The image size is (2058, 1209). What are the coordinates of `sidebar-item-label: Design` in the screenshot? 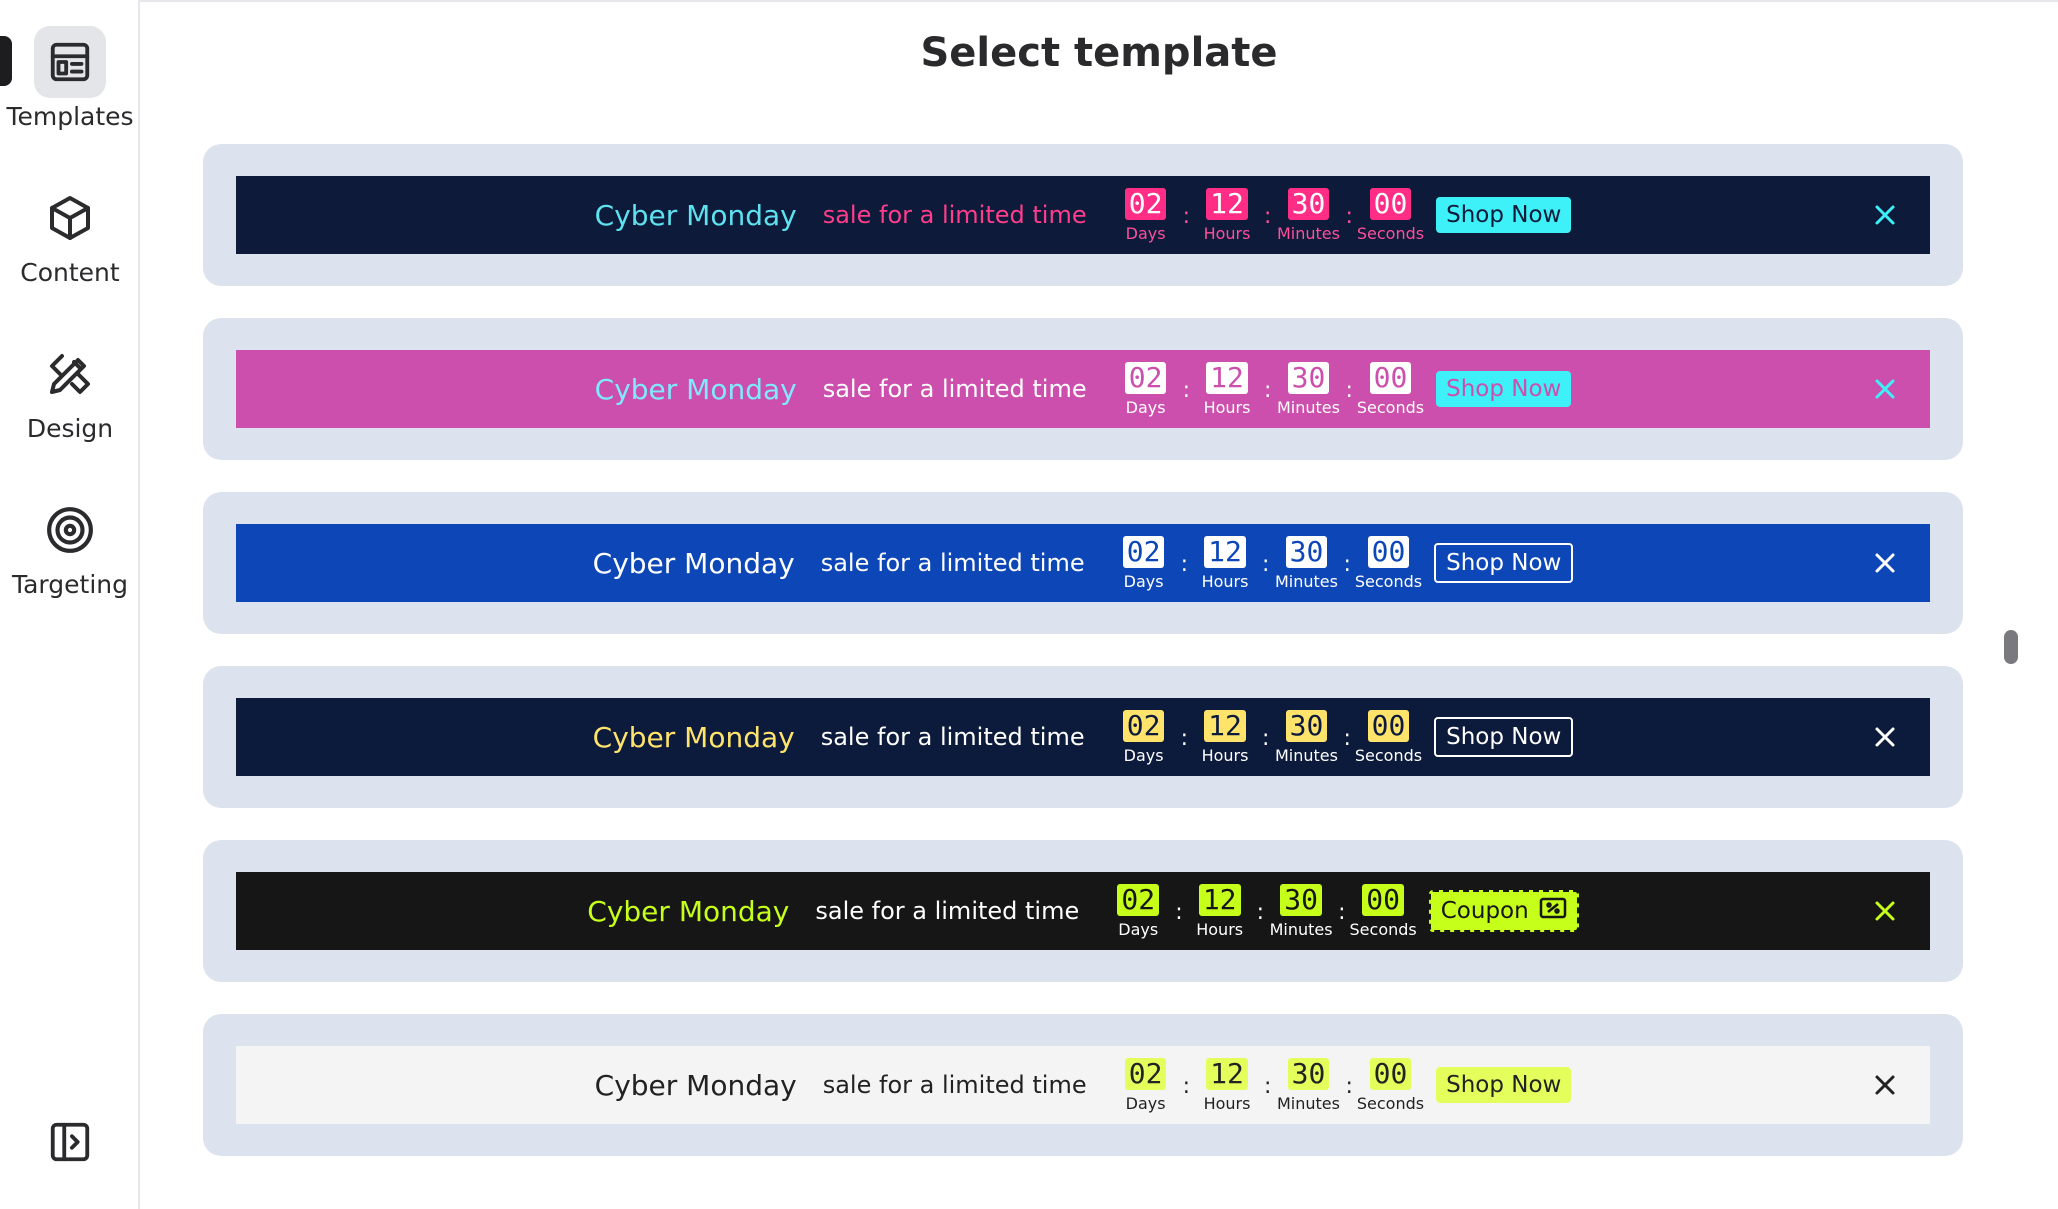 It's located at (70, 428).